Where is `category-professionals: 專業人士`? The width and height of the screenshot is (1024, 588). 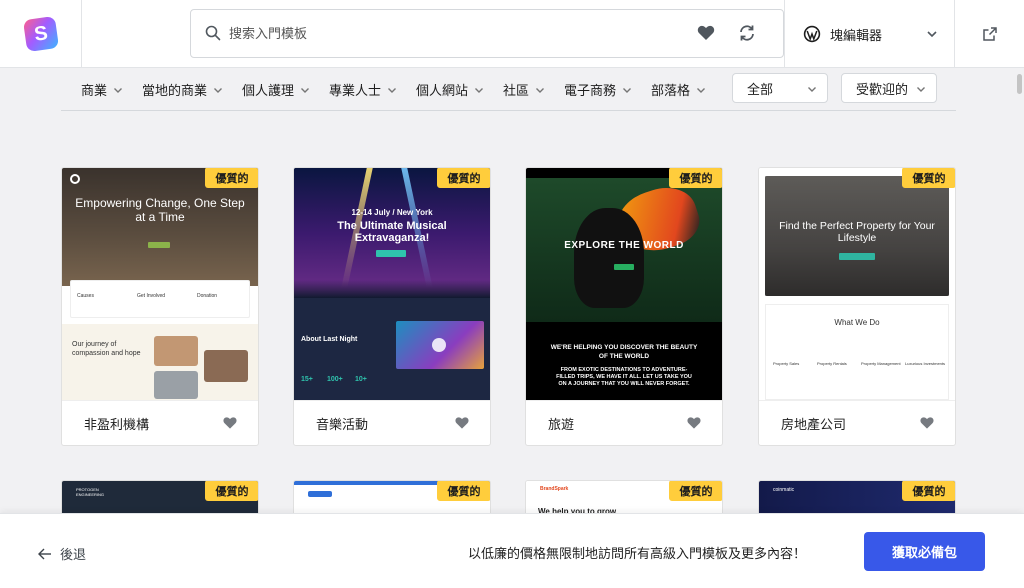
category-professionals: 專業人士 is located at coordinates (363, 89).